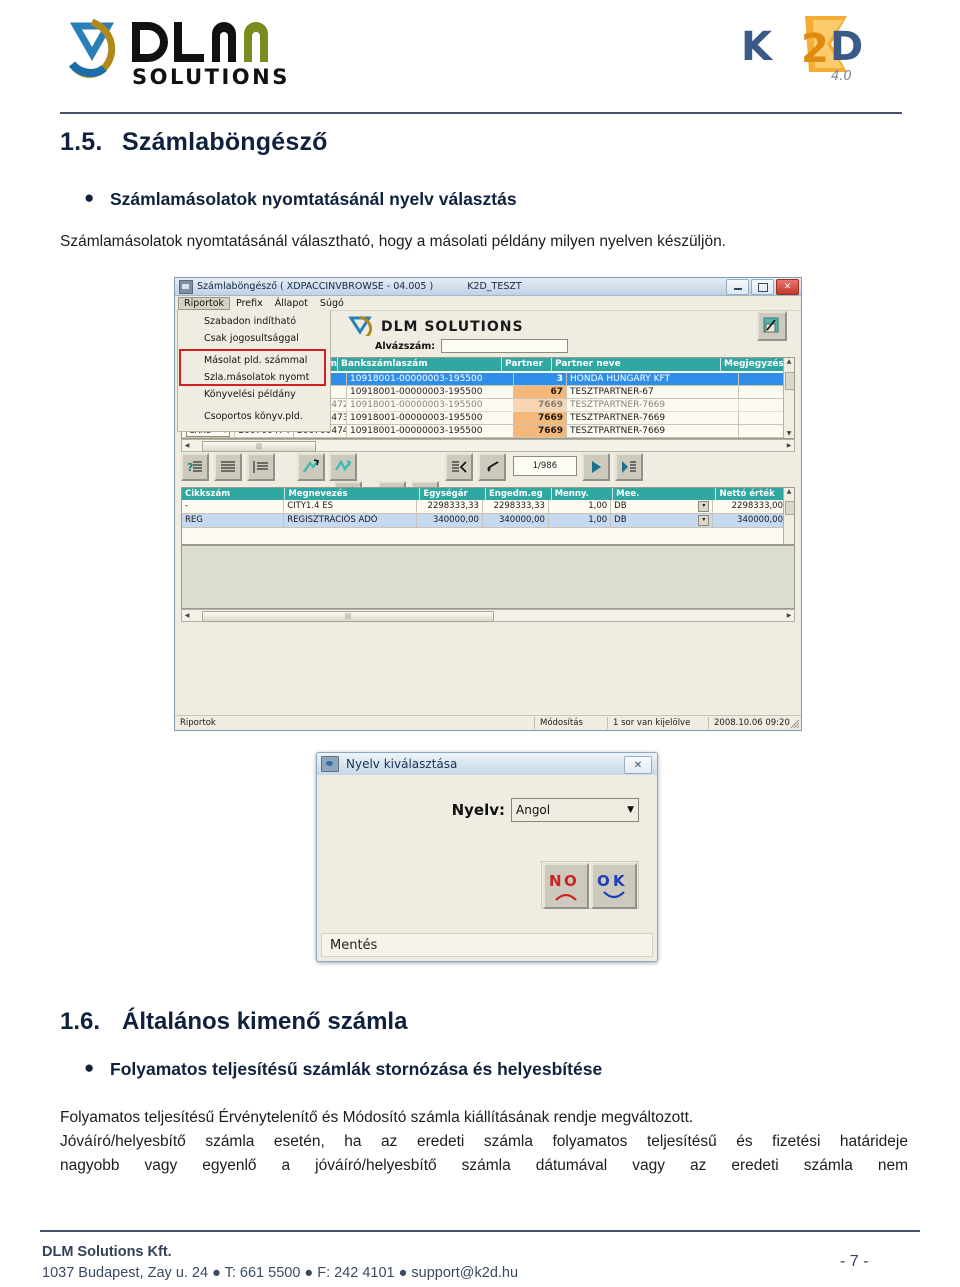 This screenshot has height=1287, width=960. I want to click on section-title-16: Általános kimenő számla, so click(265, 1021).